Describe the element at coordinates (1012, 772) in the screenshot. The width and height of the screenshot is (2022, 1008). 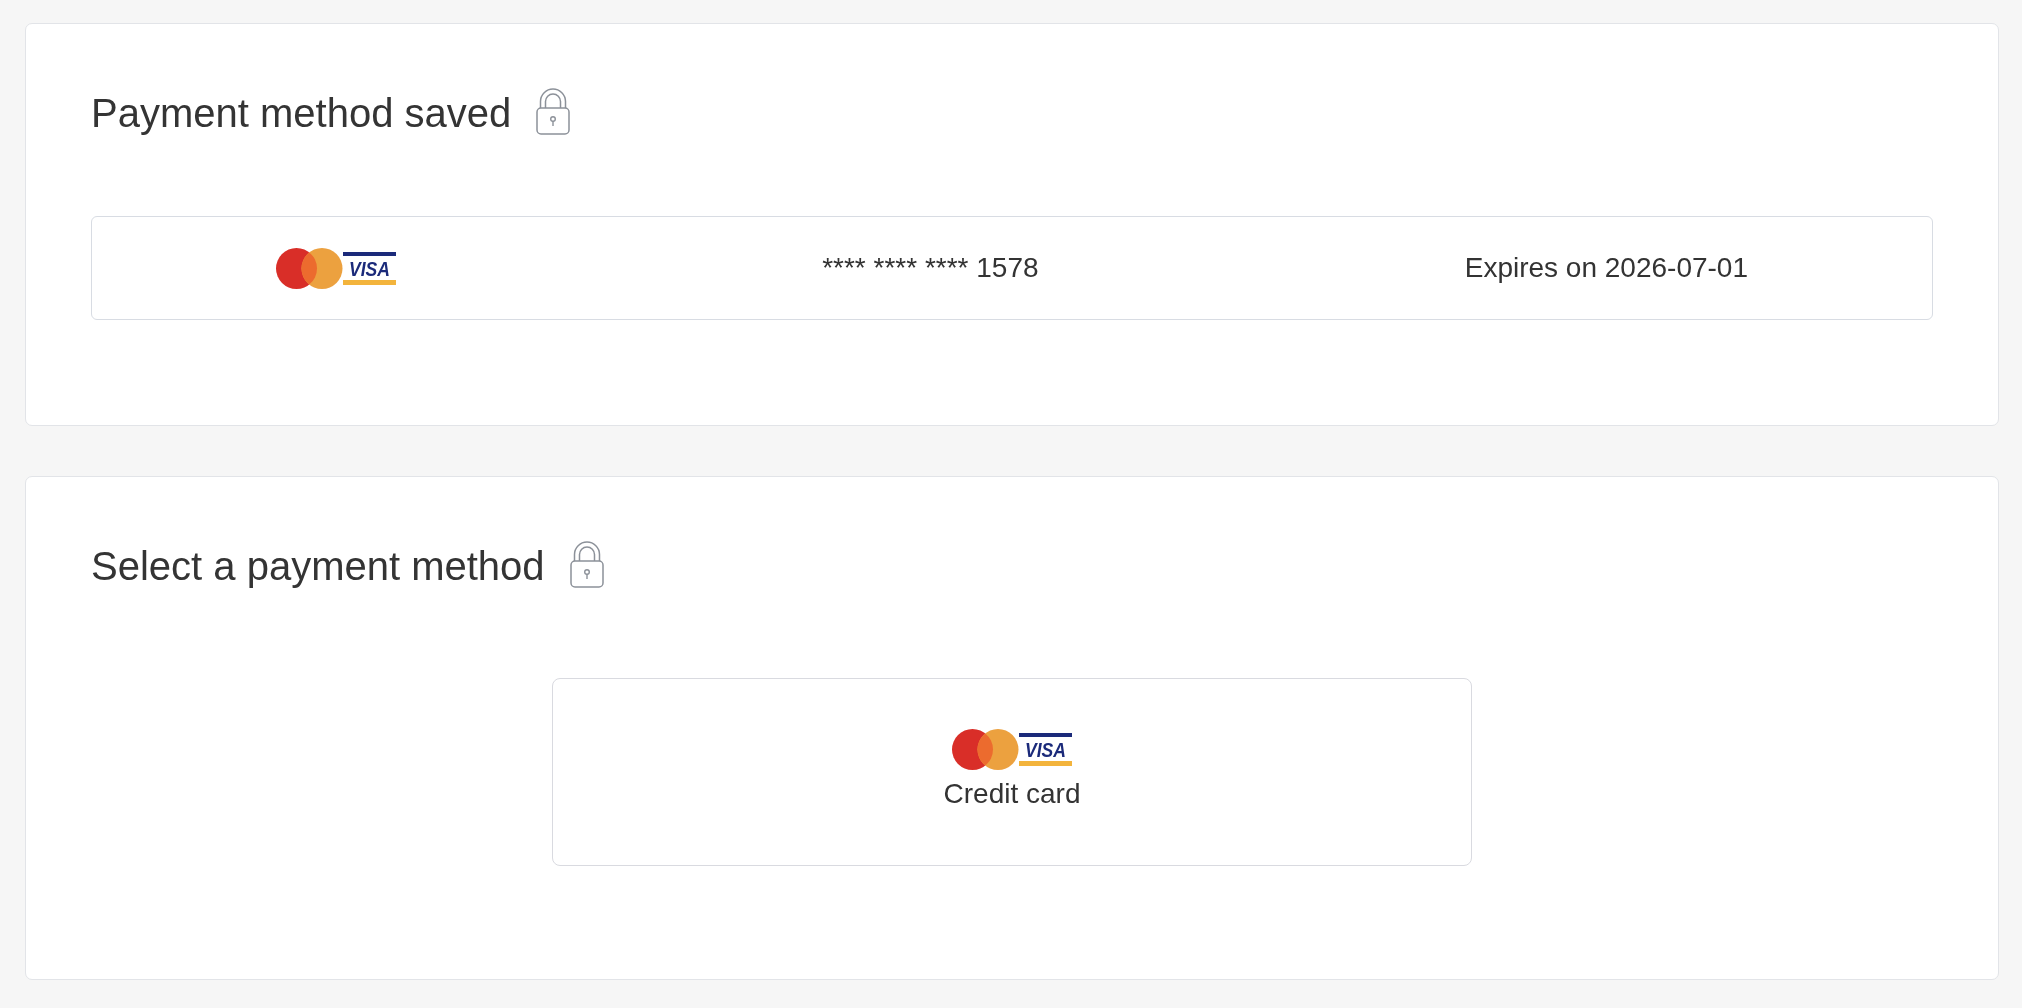
I see `payment-option-button: VISA Credit card` at that location.